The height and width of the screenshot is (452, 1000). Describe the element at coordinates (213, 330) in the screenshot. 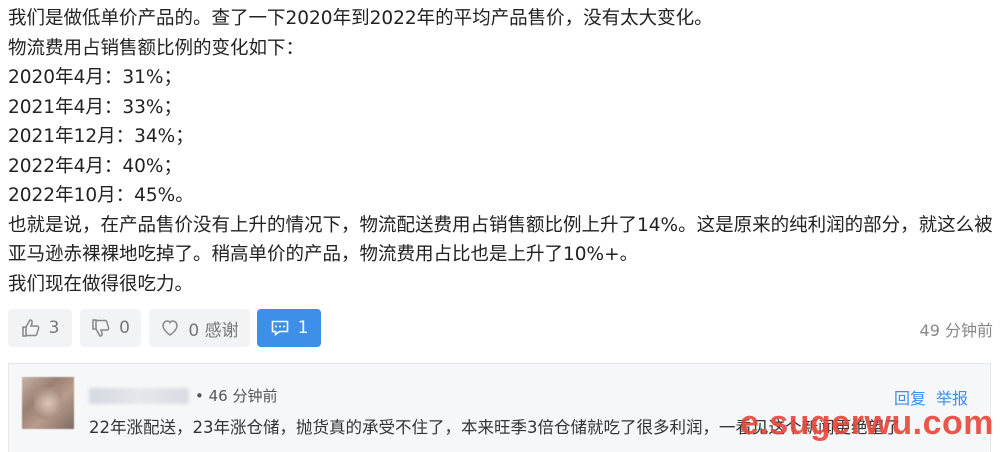

I see `thanks-label: 0 感谢` at that location.